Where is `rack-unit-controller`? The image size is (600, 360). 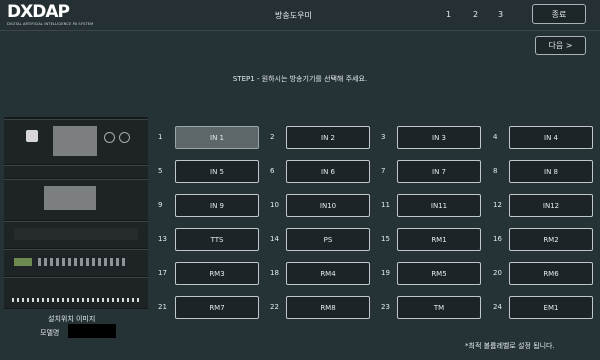
rack-unit-controller is located at coordinates (76, 141).